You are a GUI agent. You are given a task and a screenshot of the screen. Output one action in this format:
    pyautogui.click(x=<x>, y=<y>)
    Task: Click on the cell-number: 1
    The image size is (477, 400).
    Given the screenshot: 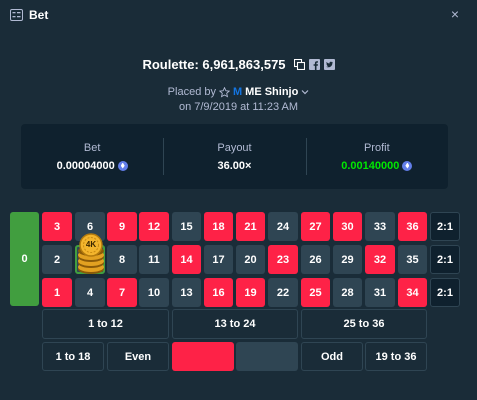 What is the action you would take?
    pyautogui.click(x=57, y=292)
    